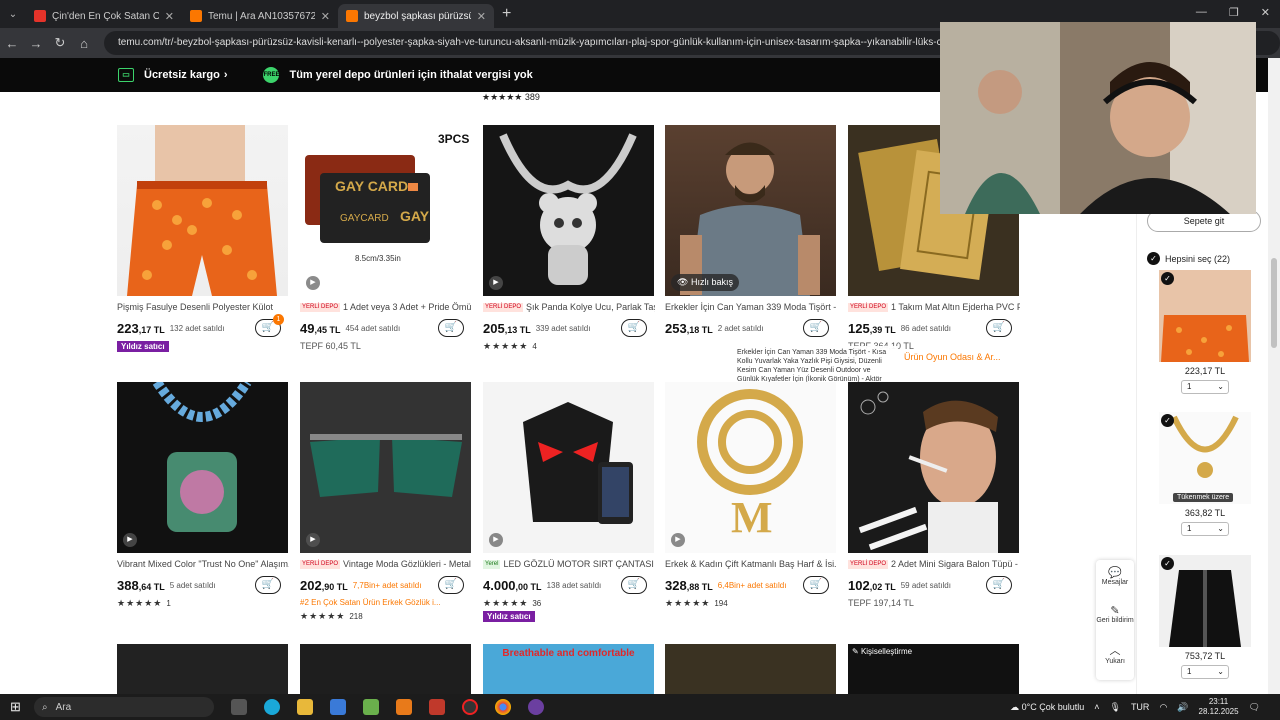 The width and height of the screenshot is (1280, 720). Describe the element at coordinates (36, 43) in the screenshot. I see `forward-icon: →` at that location.